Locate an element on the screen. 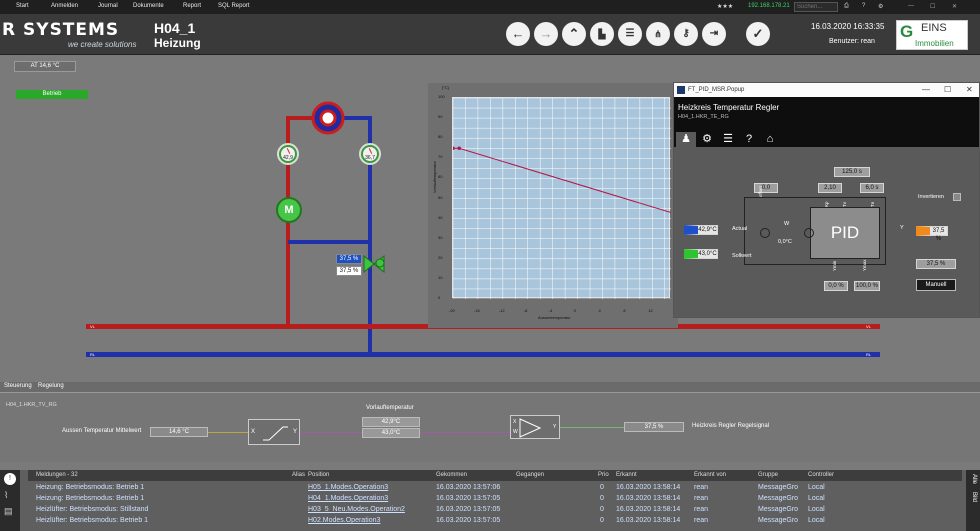 Image resolution: width=980 pixels, height=531 pixels. ymax-value: 100,0 % is located at coordinates (867, 286).